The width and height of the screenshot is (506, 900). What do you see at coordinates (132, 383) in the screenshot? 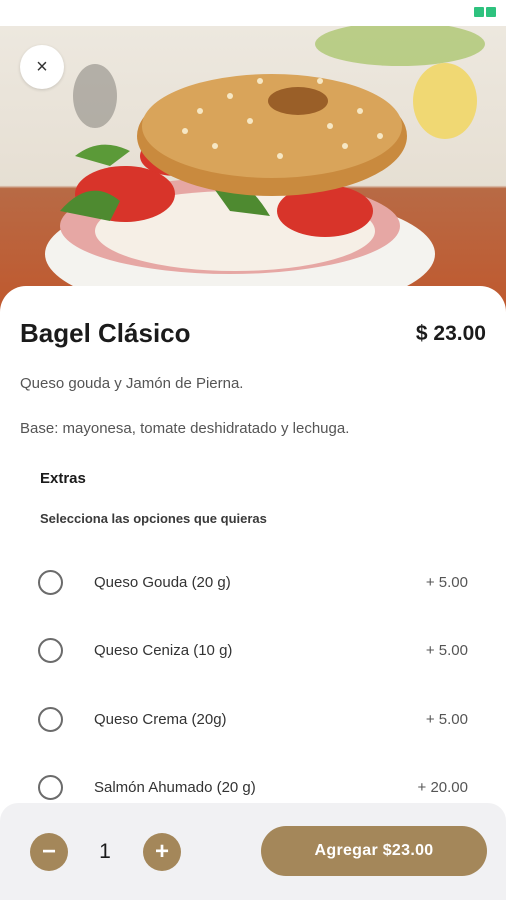
I see `product-description: Queso gouda y Jamón de Pierna.` at bounding box center [132, 383].